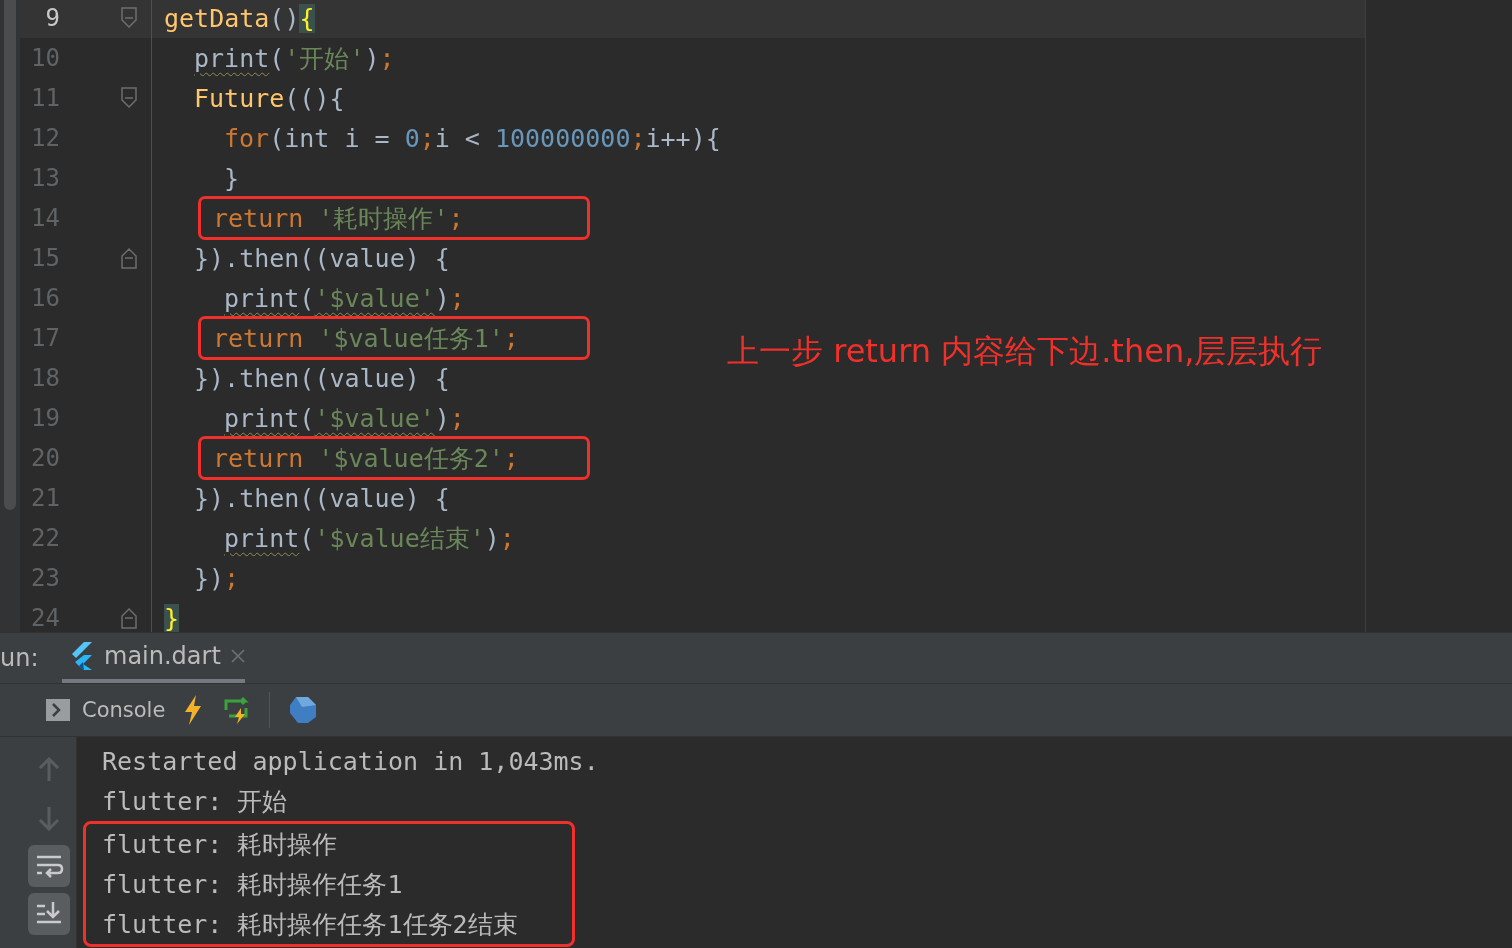  Describe the element at coordinates (350, 761) in the screenshot. I see `console-line: Restarted application in 1,043ms.` at that location.